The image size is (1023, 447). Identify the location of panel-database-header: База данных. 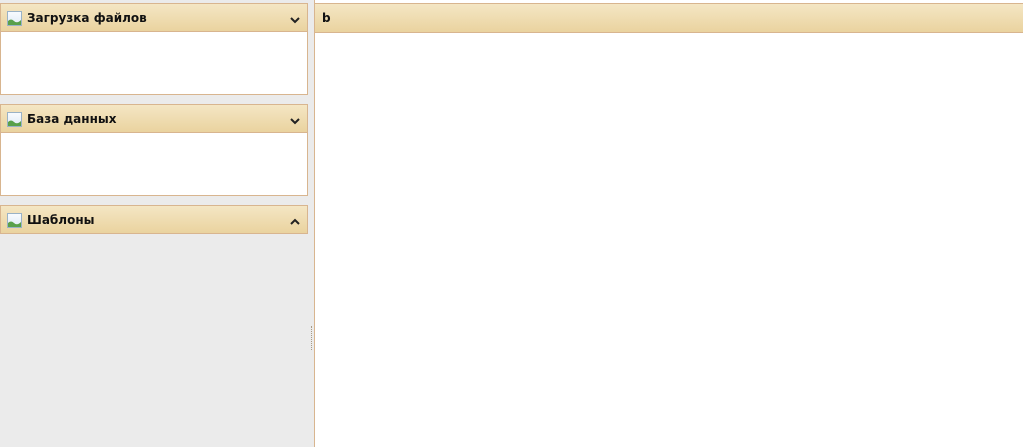
(154, 118).